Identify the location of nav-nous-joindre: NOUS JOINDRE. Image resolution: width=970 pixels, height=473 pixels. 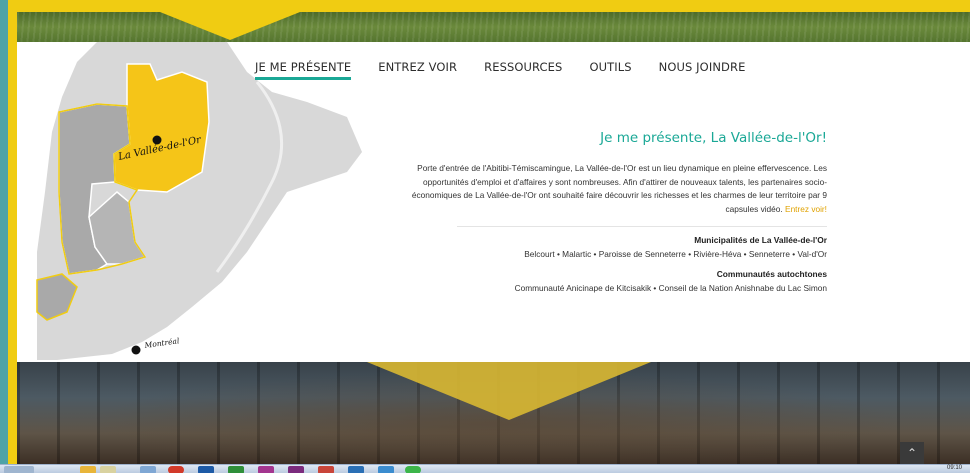
(702, 70).